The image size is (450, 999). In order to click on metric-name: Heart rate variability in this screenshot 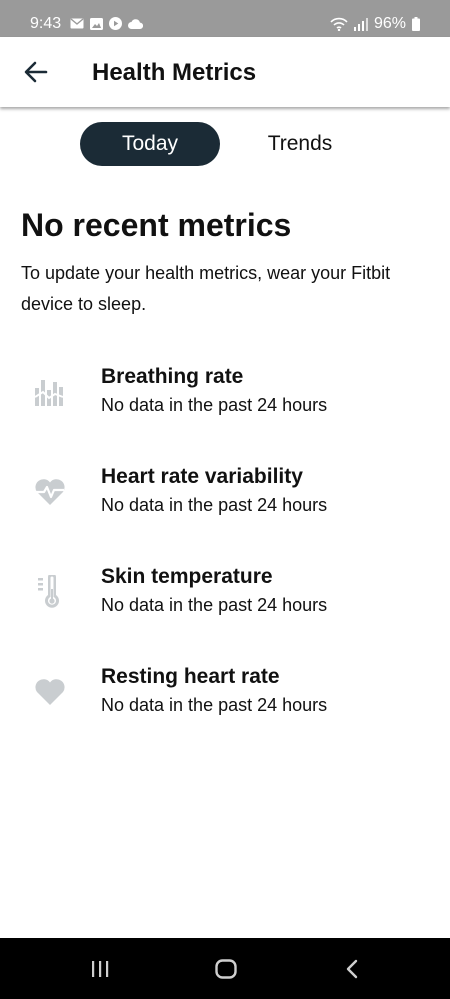, I will do `click(202, 476)`.